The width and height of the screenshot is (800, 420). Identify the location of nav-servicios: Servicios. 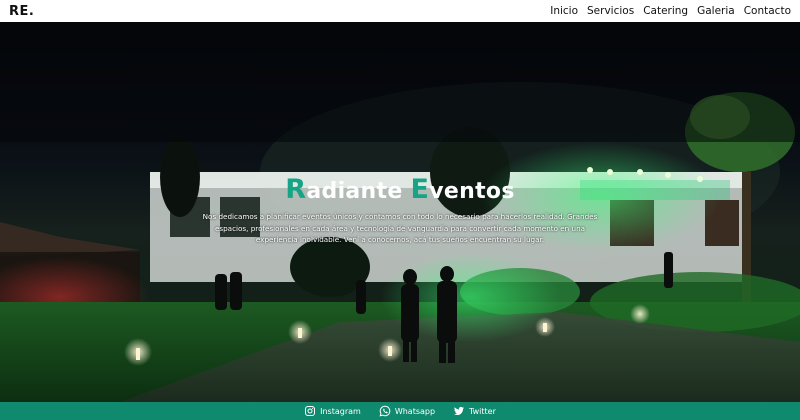
(610, 11).